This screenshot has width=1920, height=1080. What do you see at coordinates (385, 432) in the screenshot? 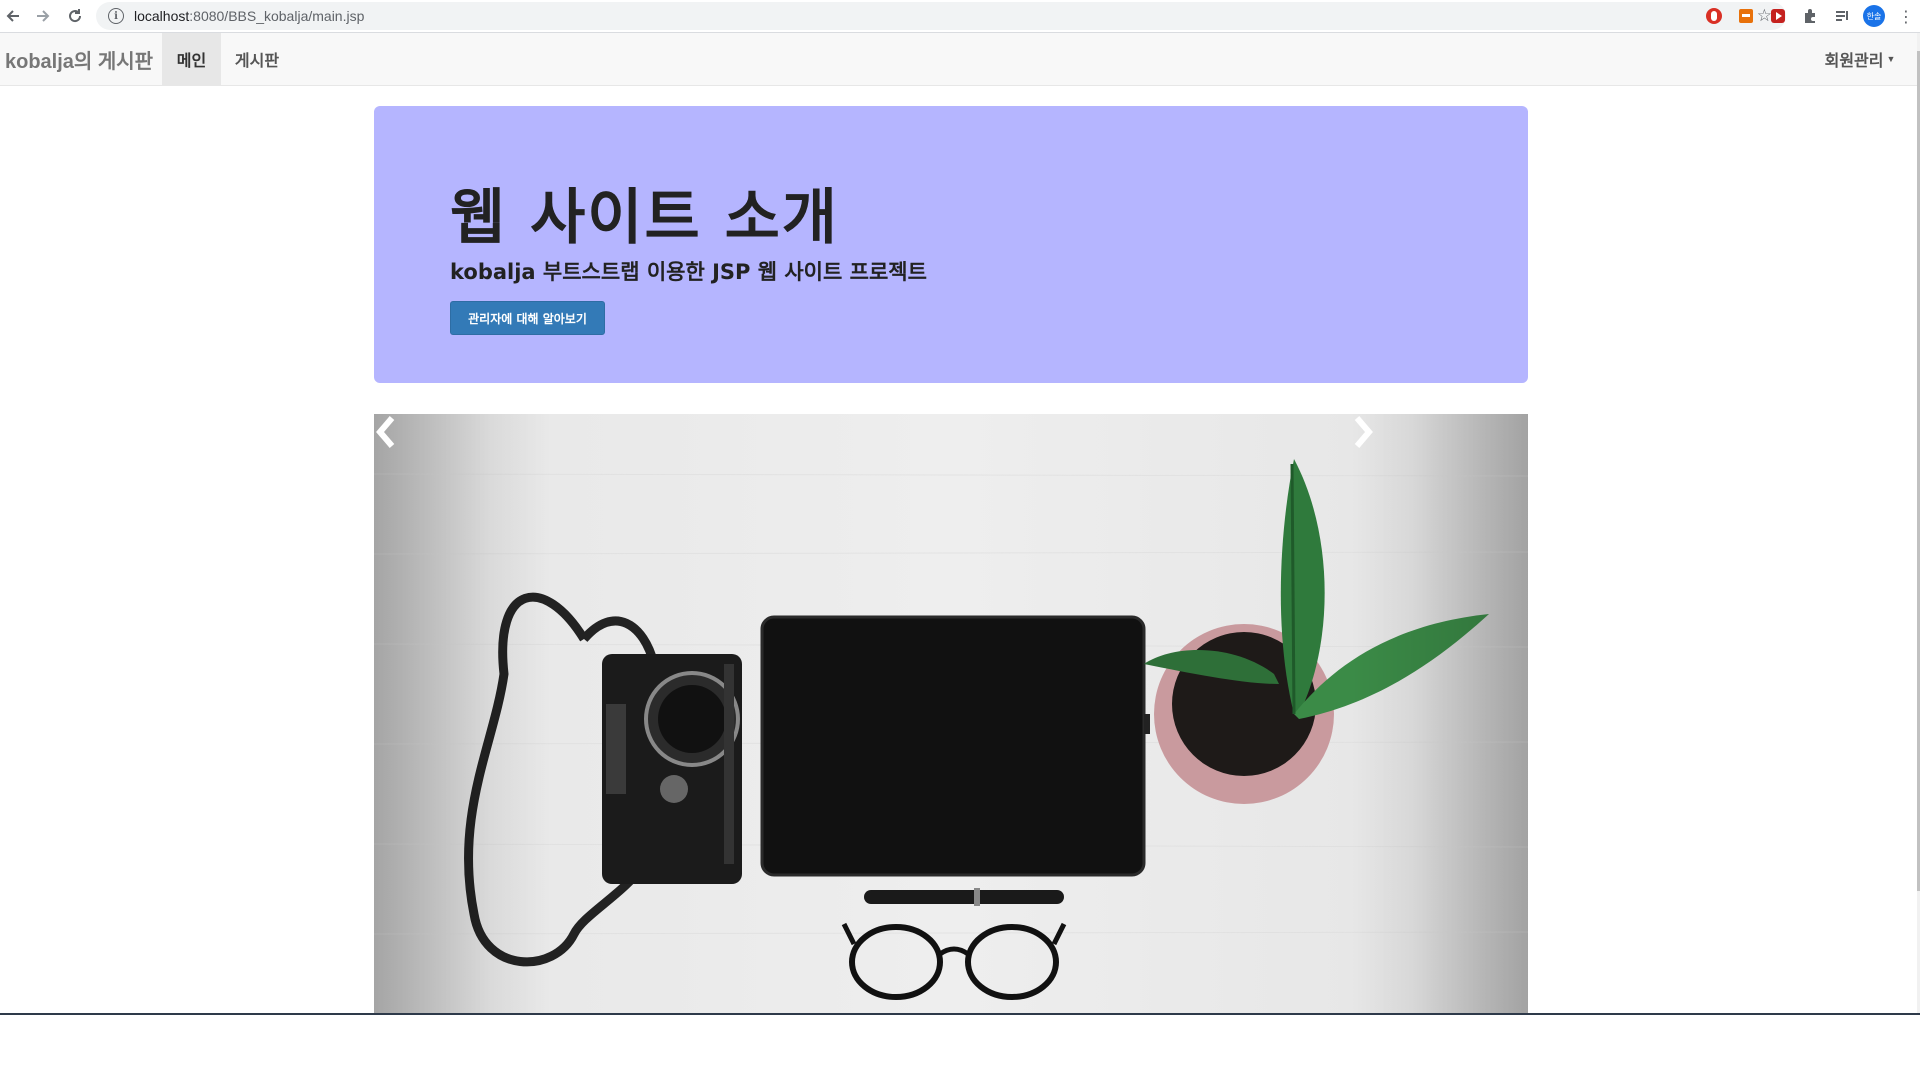
I see `chevron-left-icon` at bounding box center [385, 432].